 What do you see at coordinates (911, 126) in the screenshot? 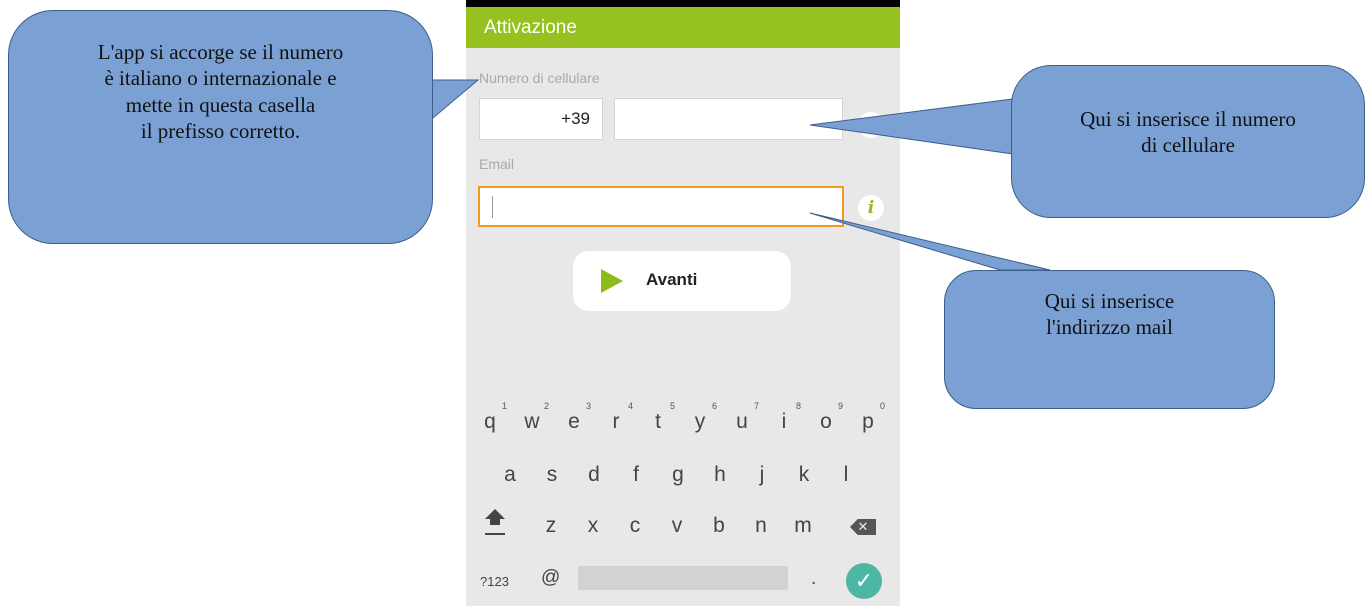
I see `phone-callout-pointer` at bounding box center [911, 126].